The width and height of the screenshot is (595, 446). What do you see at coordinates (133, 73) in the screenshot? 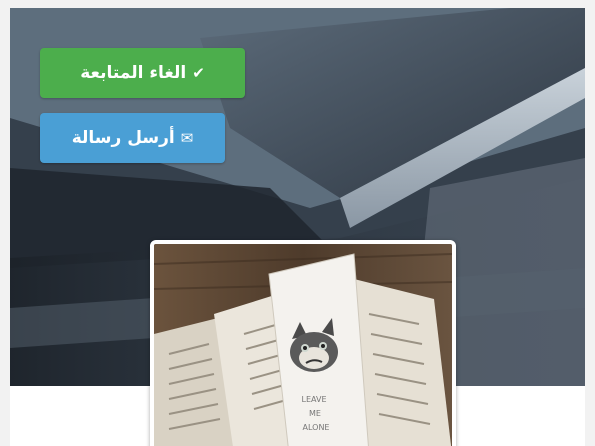
I see `unfollow-label: الغاء المتابعة` at bounding box center [133, 73].